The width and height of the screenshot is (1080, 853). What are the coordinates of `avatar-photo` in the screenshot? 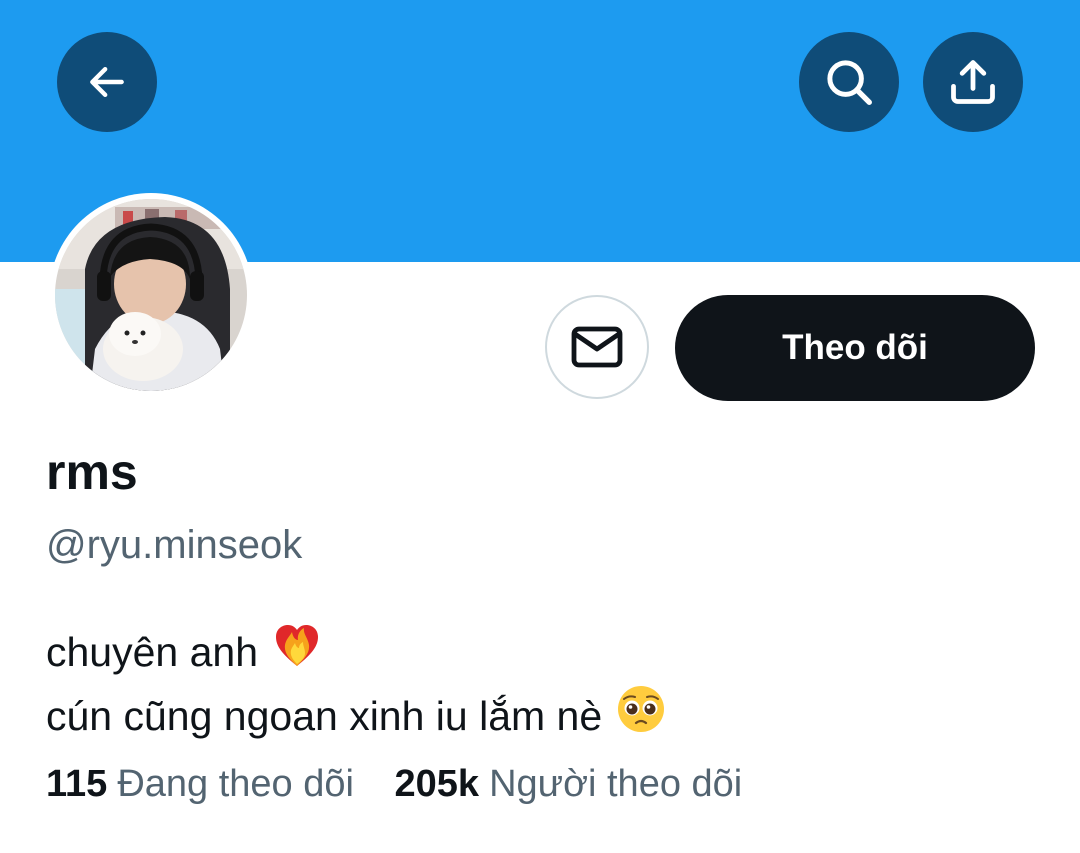 It's located at (151, 295).